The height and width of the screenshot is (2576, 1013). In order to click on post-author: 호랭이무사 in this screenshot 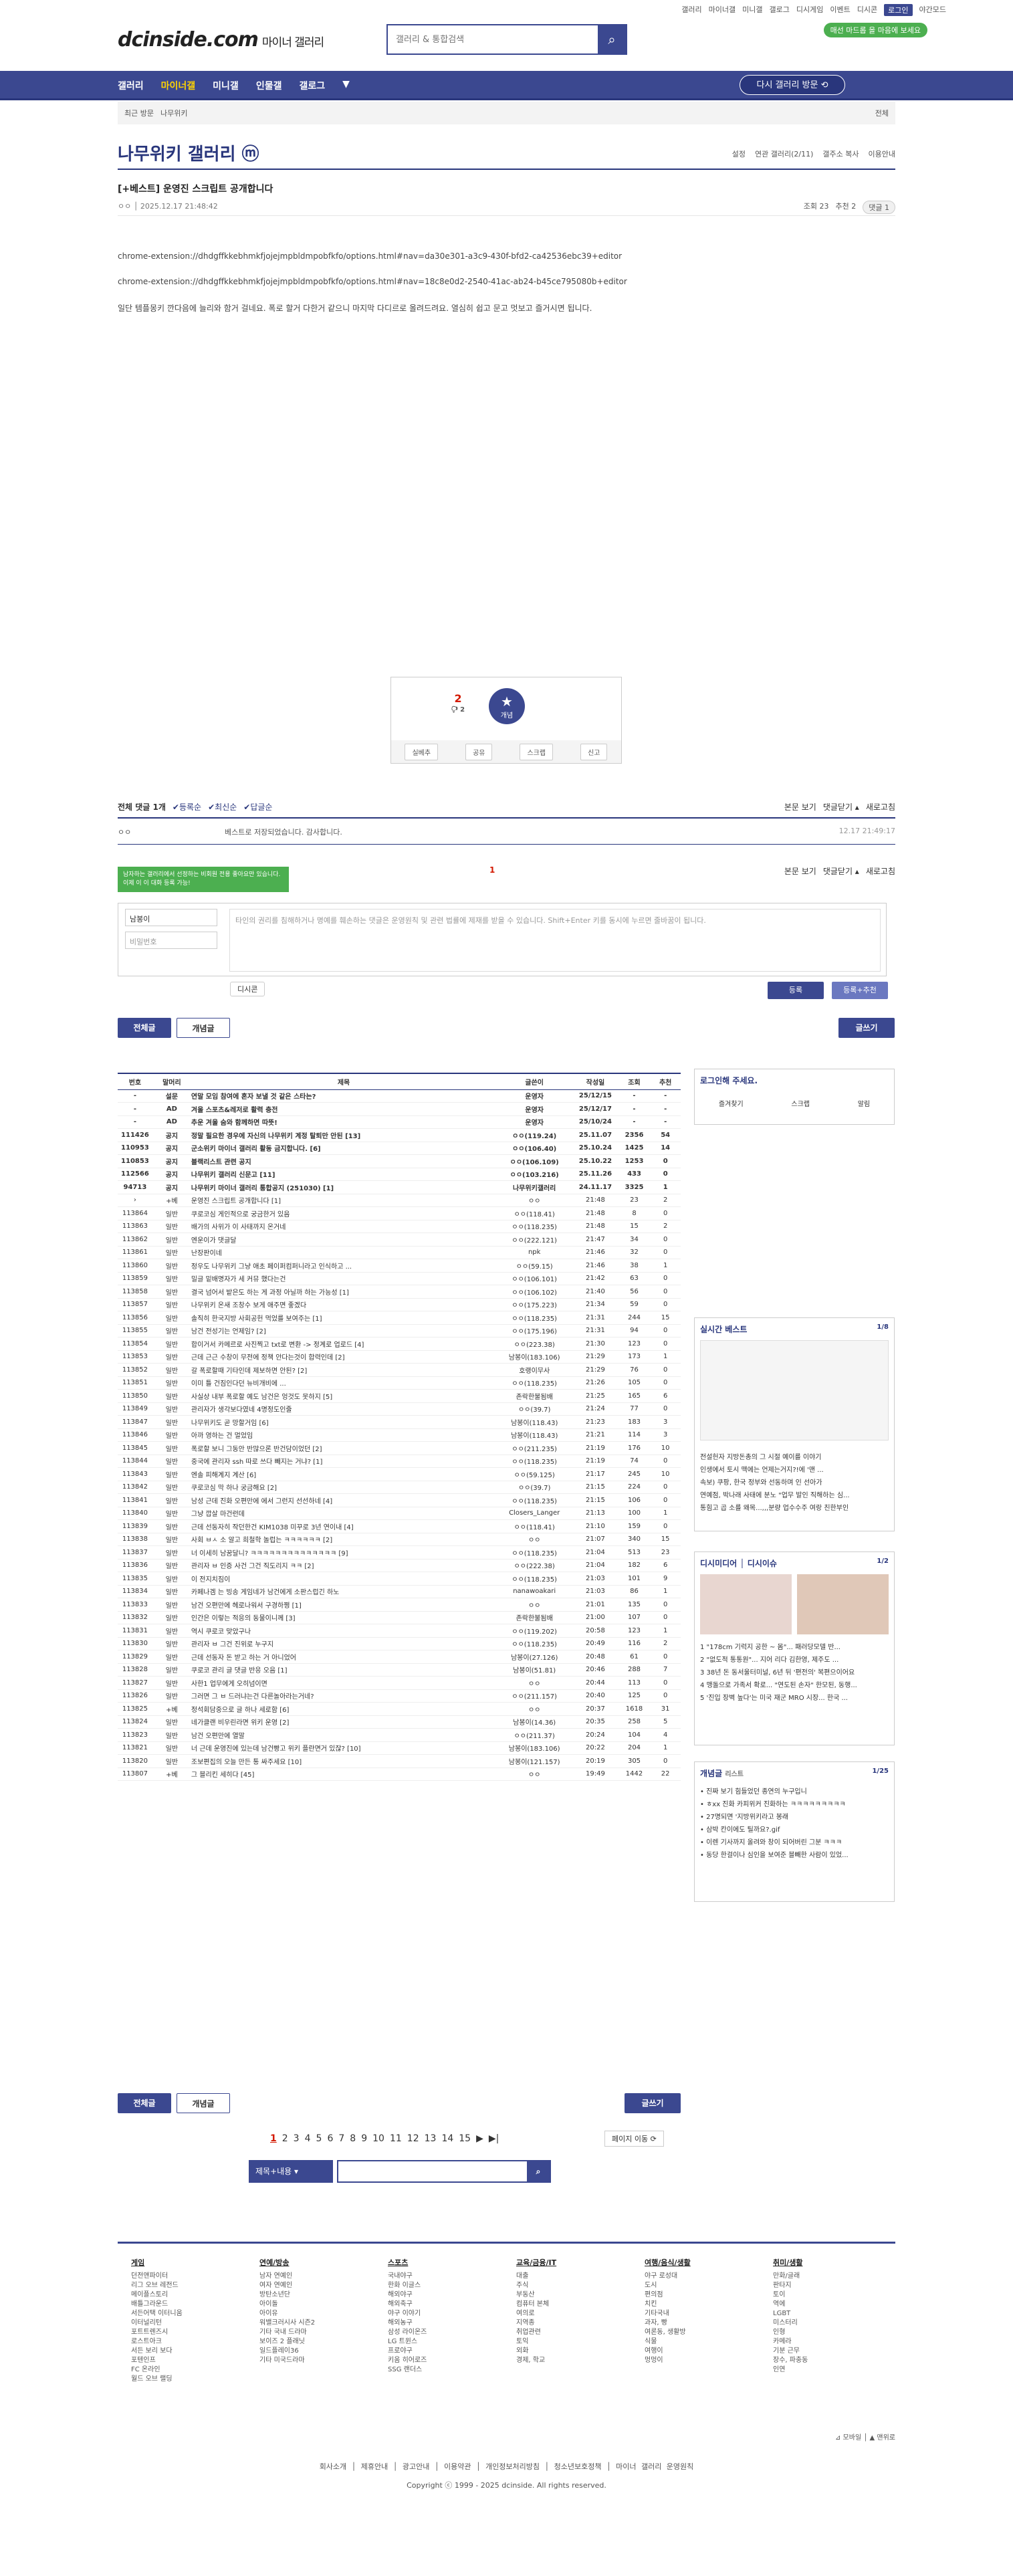, I will do `click(534, 1370)`.